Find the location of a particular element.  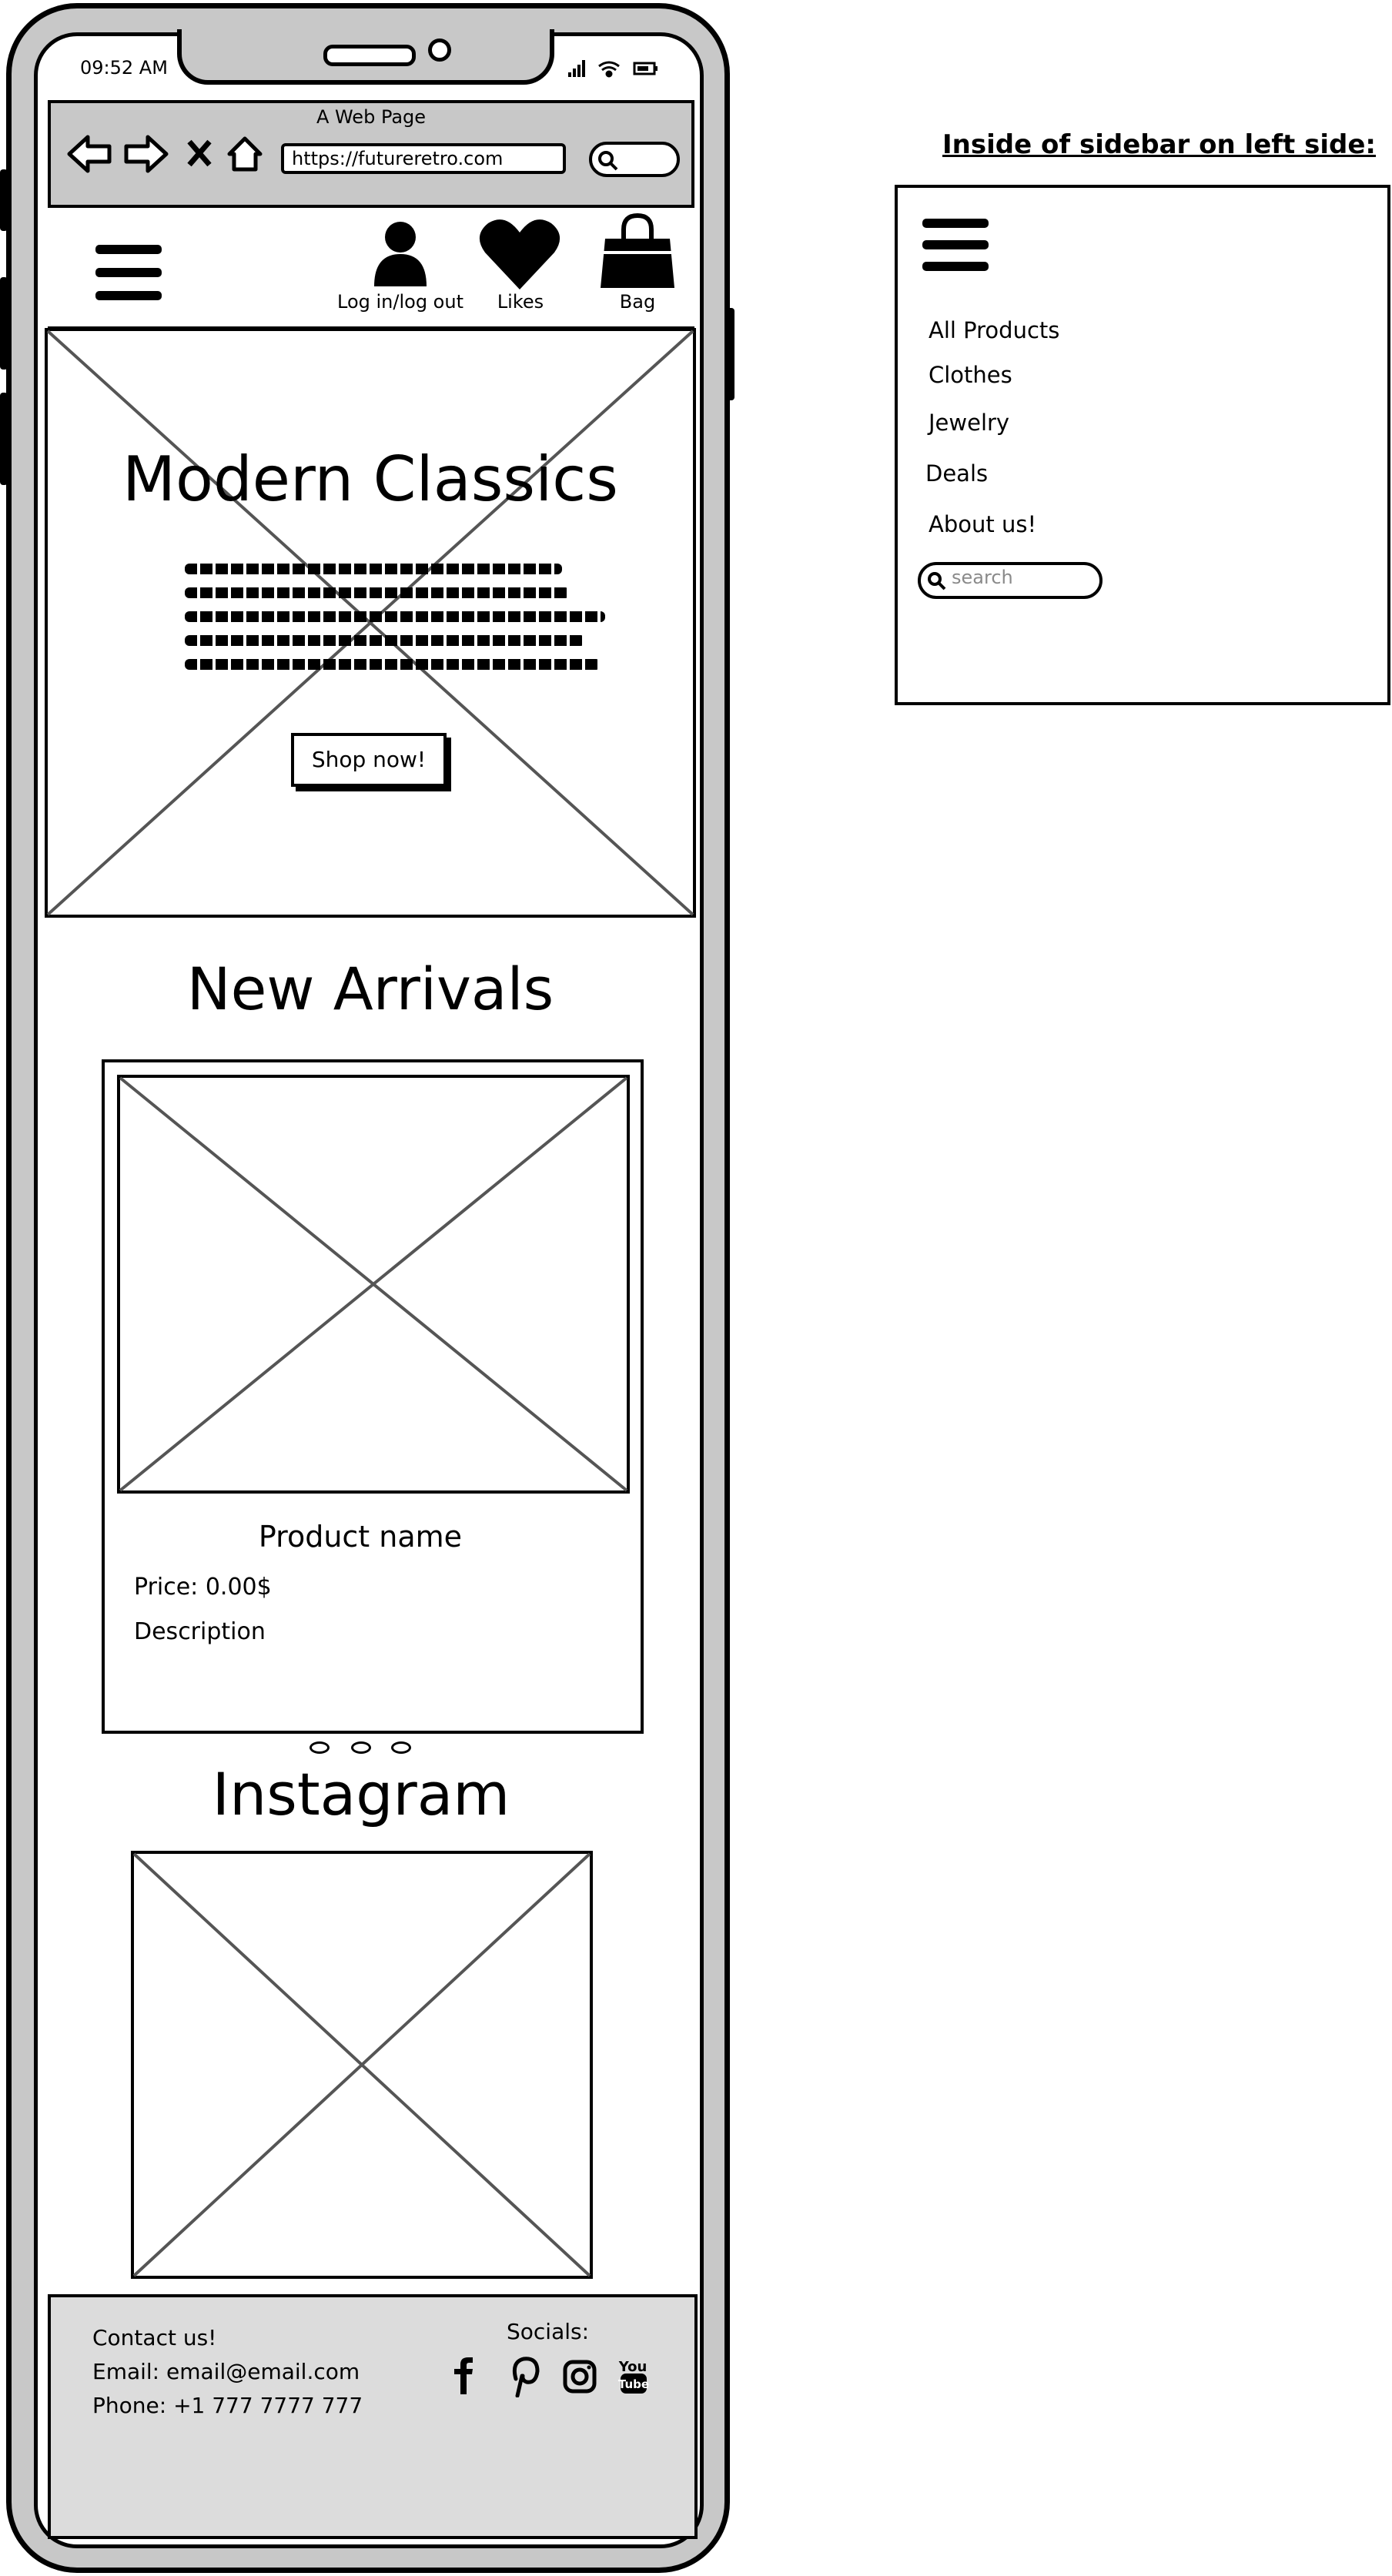

svg-text: You is located at coordinates (632, 2367).